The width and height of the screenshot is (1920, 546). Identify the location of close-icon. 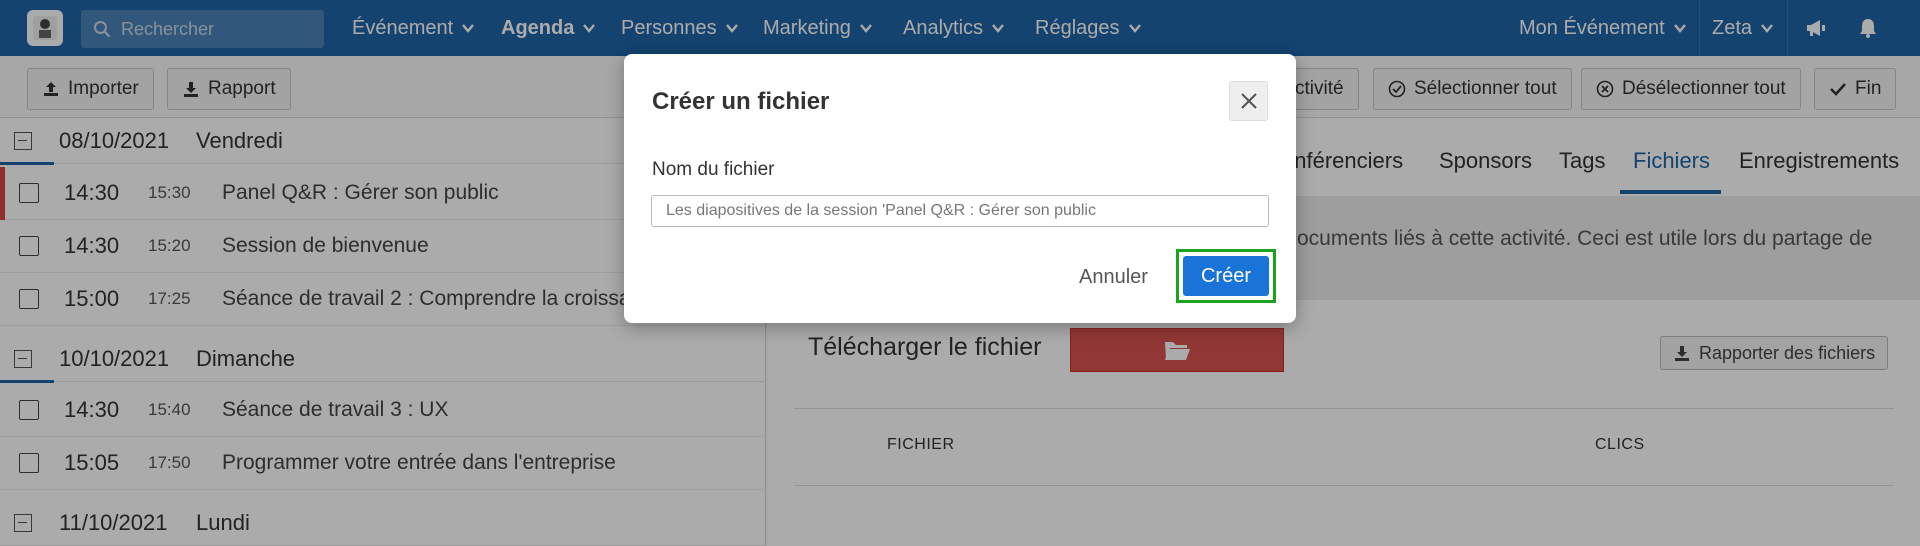
(1248, 101).